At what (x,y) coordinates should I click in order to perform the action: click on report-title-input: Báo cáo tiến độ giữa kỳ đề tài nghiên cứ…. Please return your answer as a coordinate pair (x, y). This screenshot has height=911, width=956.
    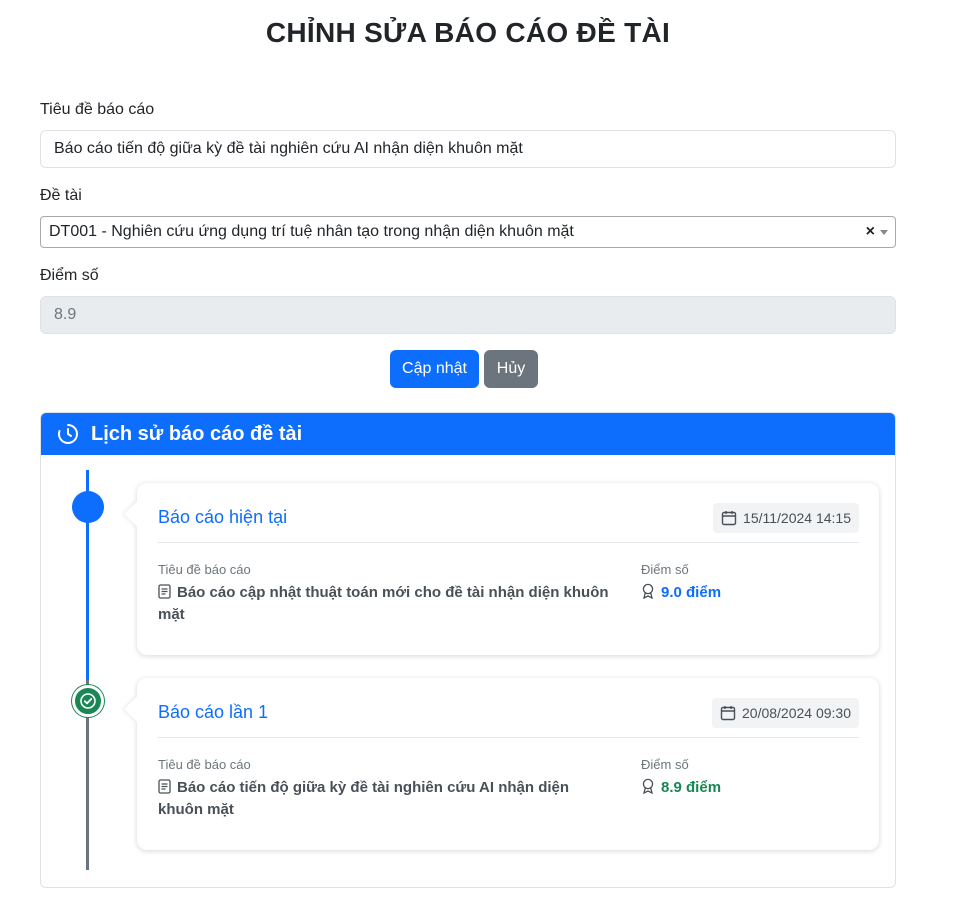
    Looking at the image, I should click on (468, 149).